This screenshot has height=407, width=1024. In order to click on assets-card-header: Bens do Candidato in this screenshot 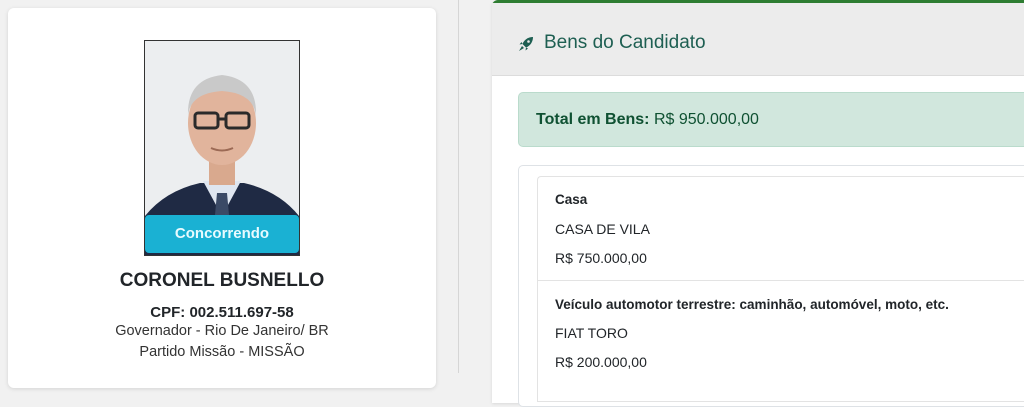, I will do `click(758, 39)`.